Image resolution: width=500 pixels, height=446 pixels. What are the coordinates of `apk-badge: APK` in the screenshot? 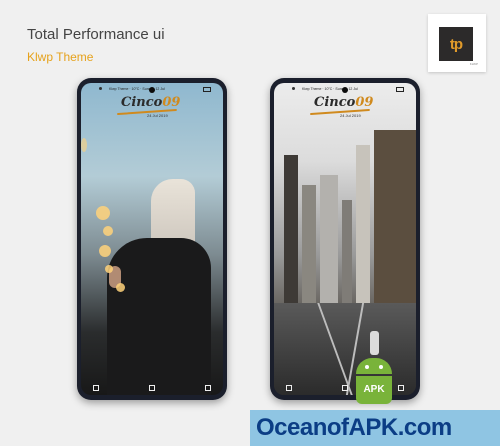 It's located at (374, 389).